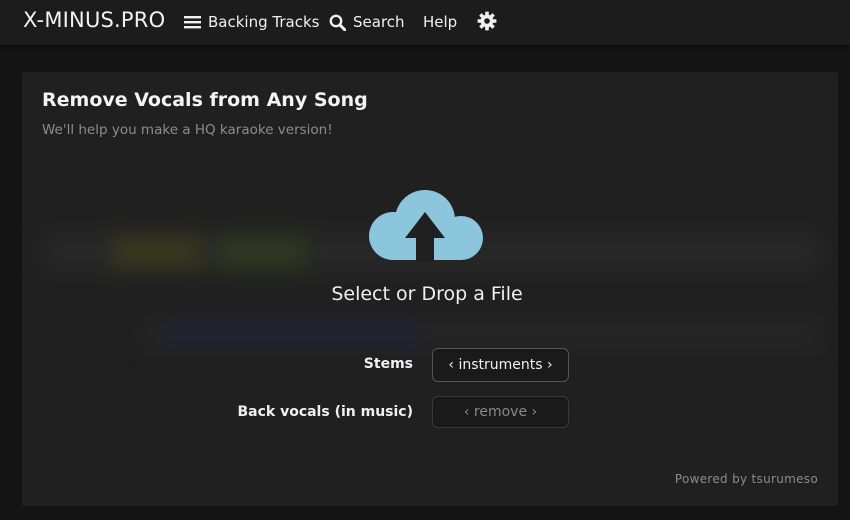 This screenshot has width=850, height=520. What do you see at coordinates (205, 100) in the screenshot?
I see `page-title: Remove Vocals from Any Song` at bounding box center [205, 100].